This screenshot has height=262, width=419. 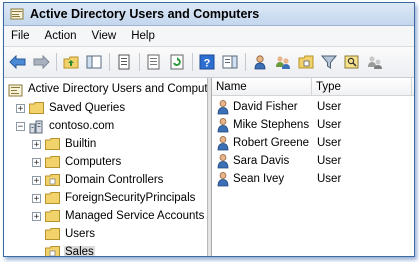 I want to click on domain-icon, so click(x=36, y=127).